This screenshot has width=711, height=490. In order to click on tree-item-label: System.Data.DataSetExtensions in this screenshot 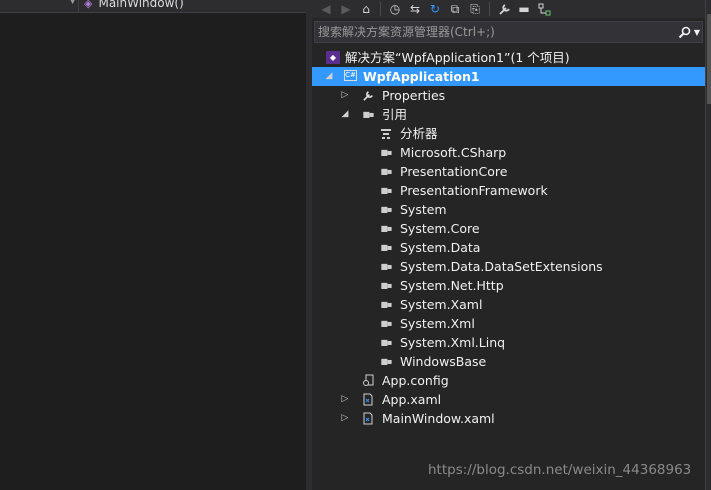, I will do `click(501, 266)`.